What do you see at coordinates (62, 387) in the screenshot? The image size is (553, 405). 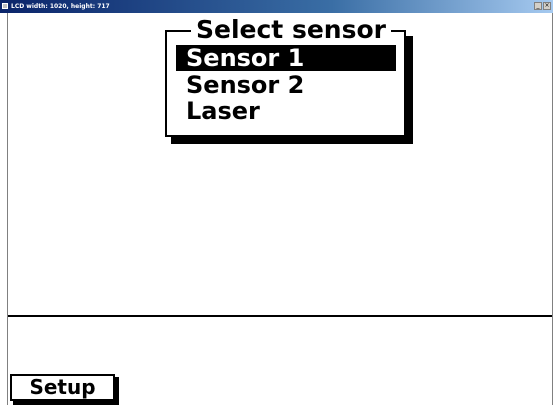 I see `setup-button: Setup` at bounding box center [62, 387].